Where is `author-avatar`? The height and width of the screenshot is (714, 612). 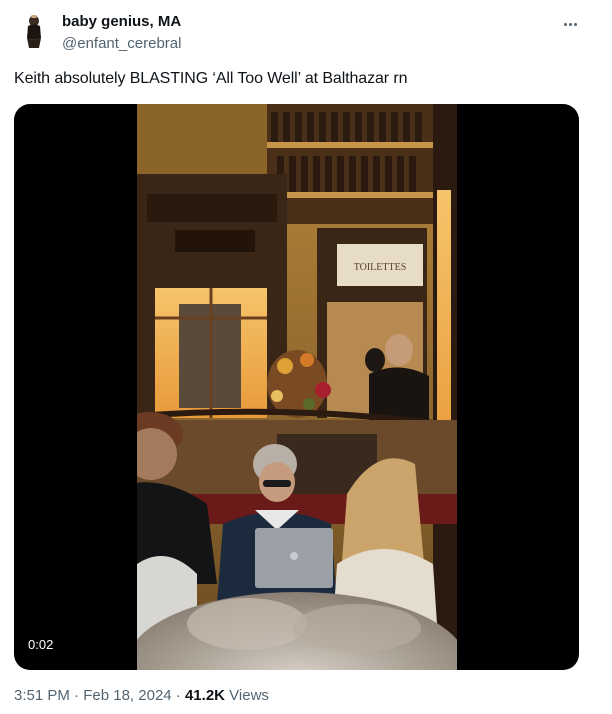
author-avatar is located at coordinates (34, 30).